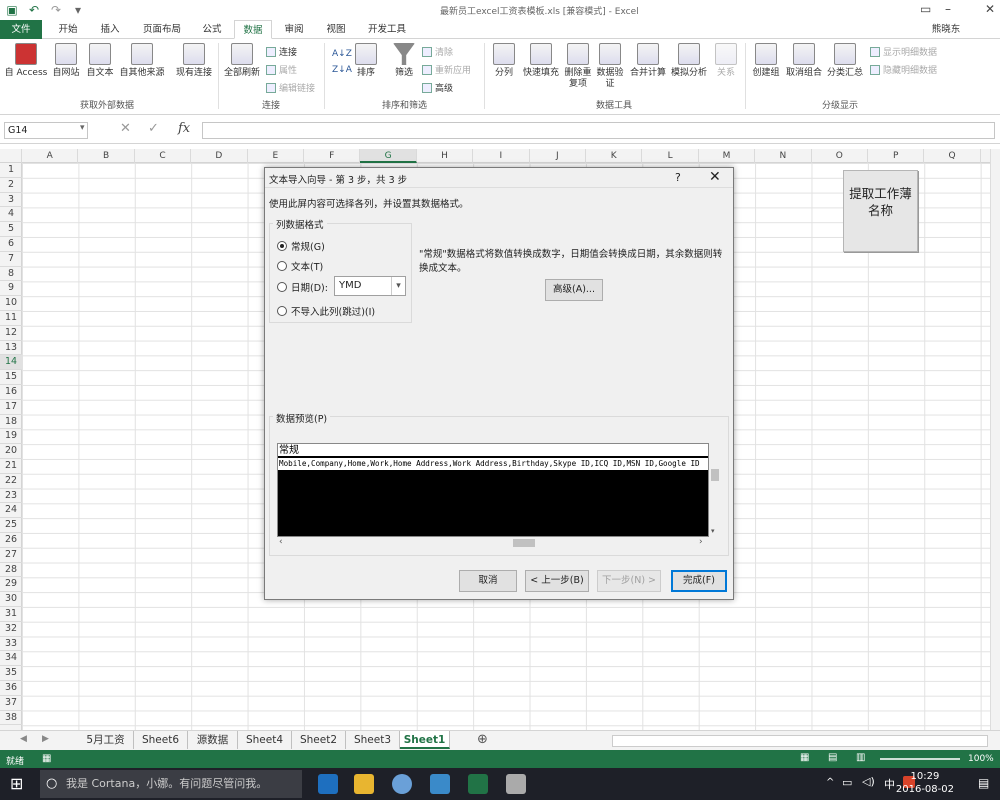 The image size is (1000, 800). What do you see at coordinates (106, 156) in the screenshot?
I see `column-header: B` at bounding box center [106, 156].